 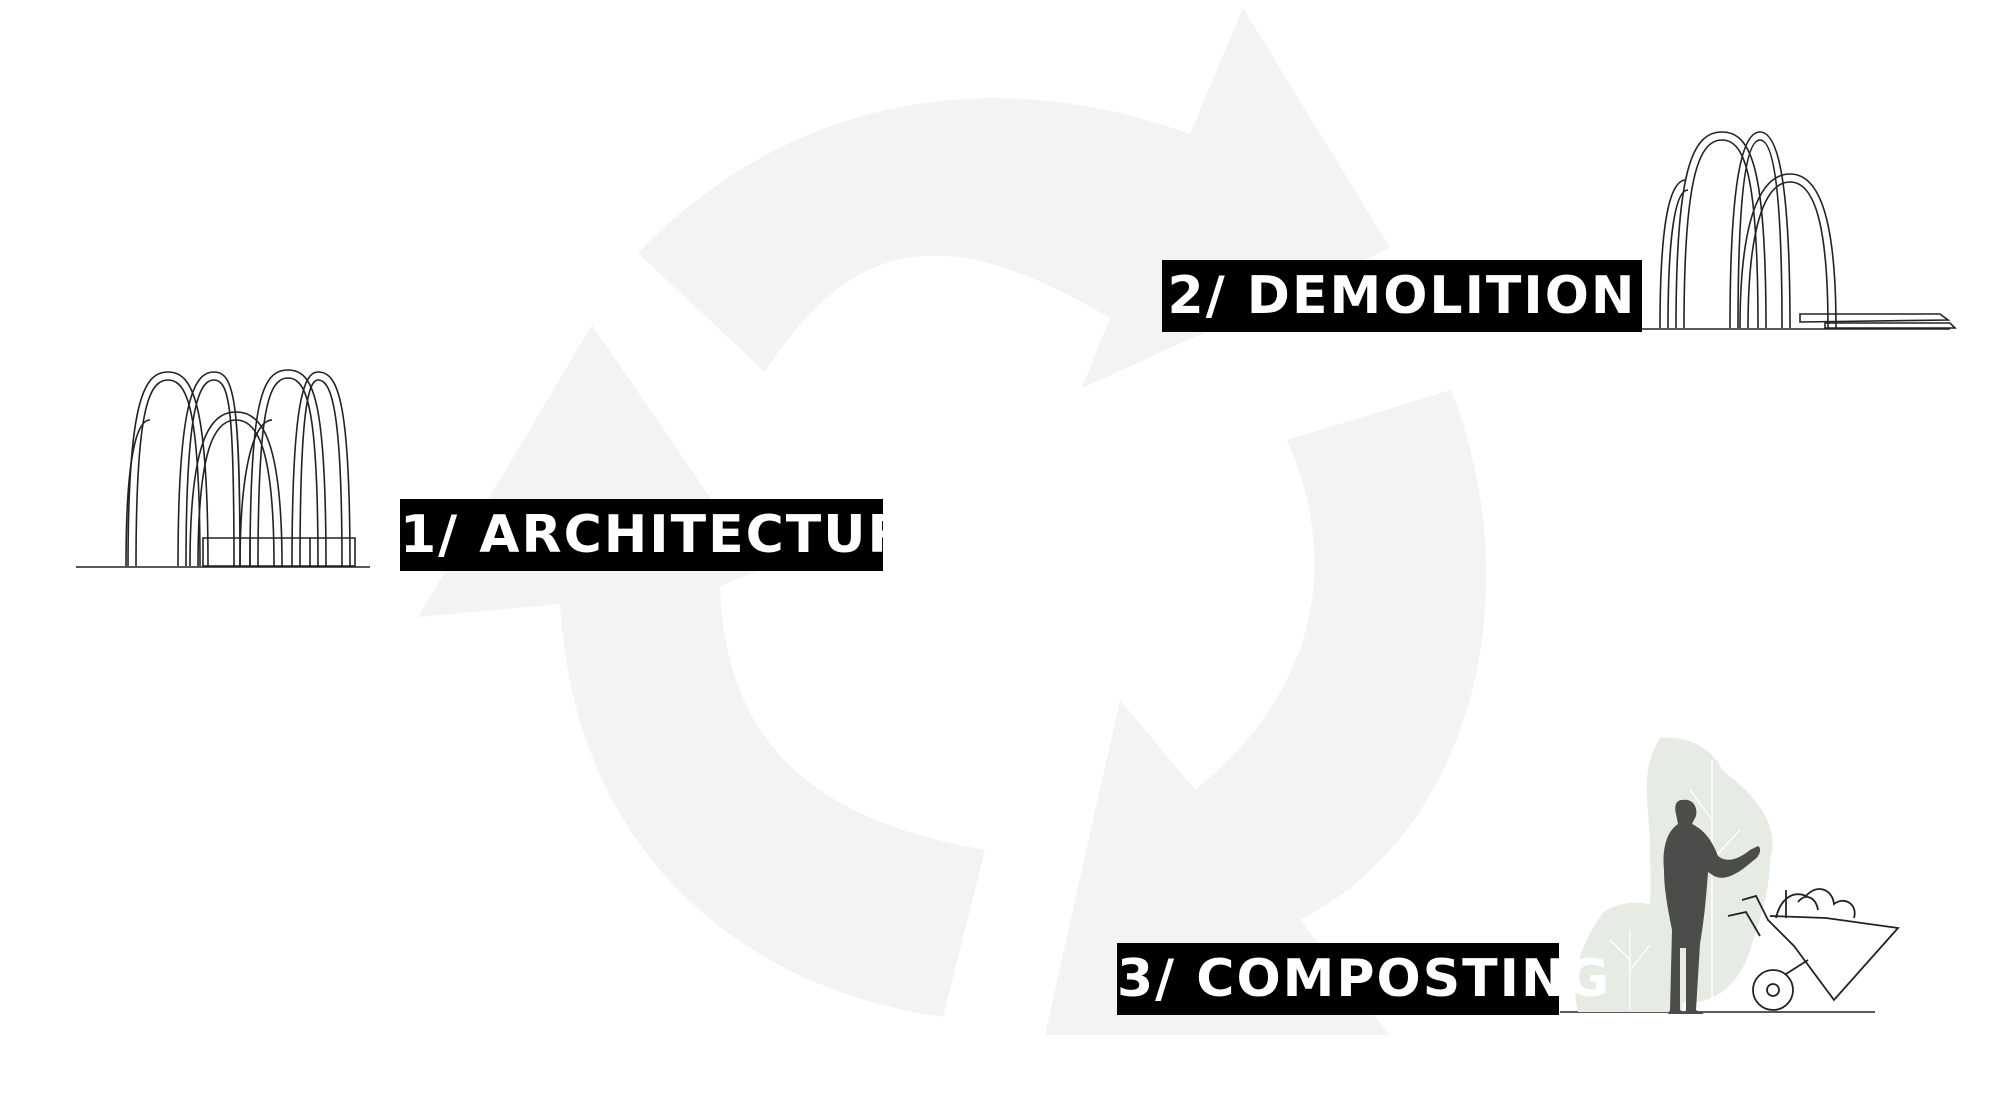 I want to click on arched-pavilion-icon, so click(x=223, y=468).